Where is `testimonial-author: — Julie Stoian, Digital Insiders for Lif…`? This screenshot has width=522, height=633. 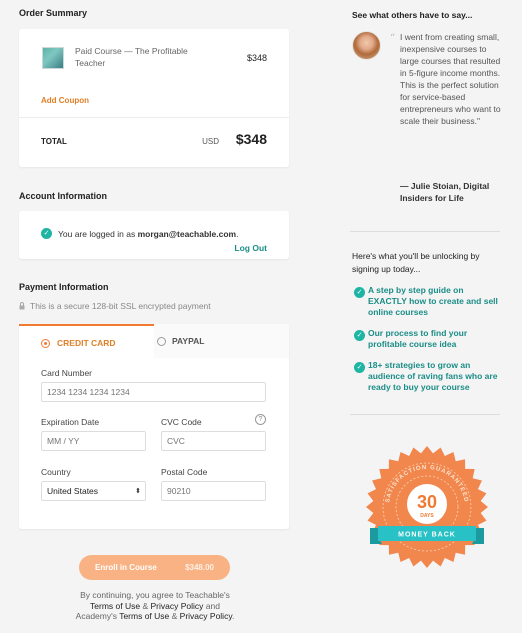
testimonial-author: — Julie Stoian, Digital Insiders for Lif… is located at coordinates (445, 192).